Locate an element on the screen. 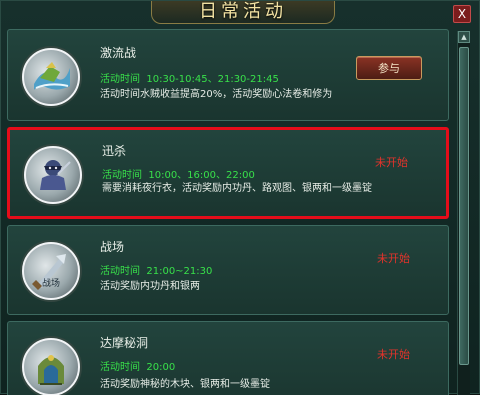 This screenshot has width=480, height=395. activity-name: 迅杀 is located at coordinates (114, 151).